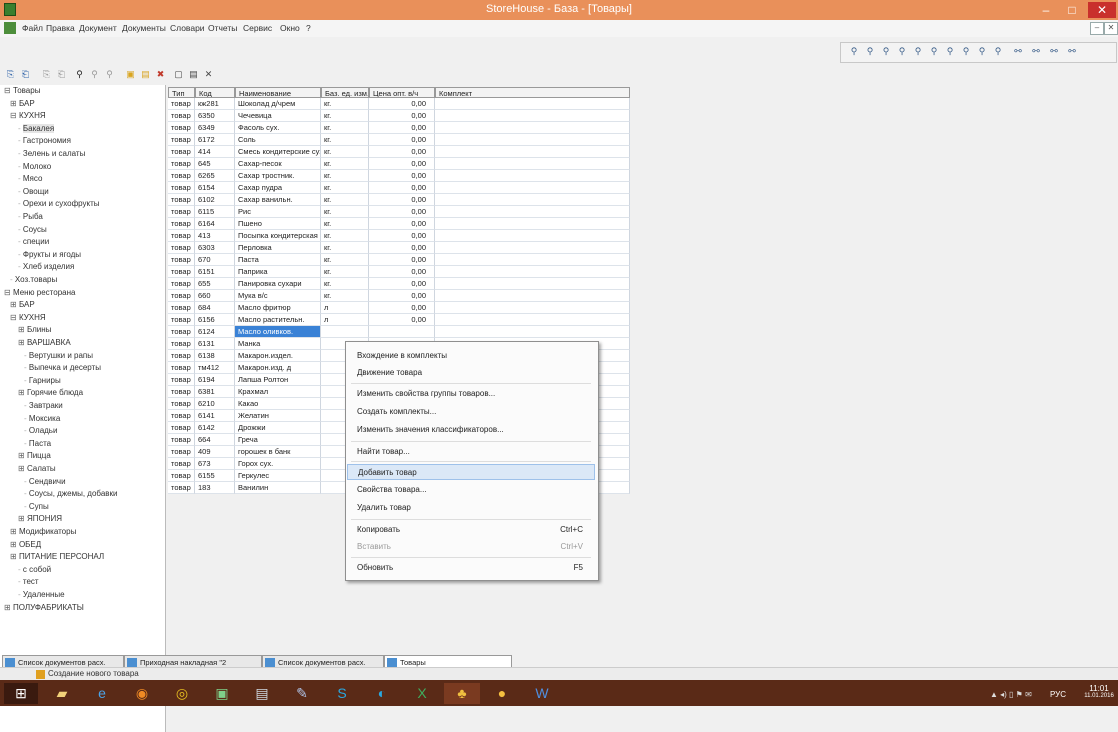 Image resolution: width=1118 pixels, height=732 pixels. I want to click on table-cell: 6303, so click(215, 248).